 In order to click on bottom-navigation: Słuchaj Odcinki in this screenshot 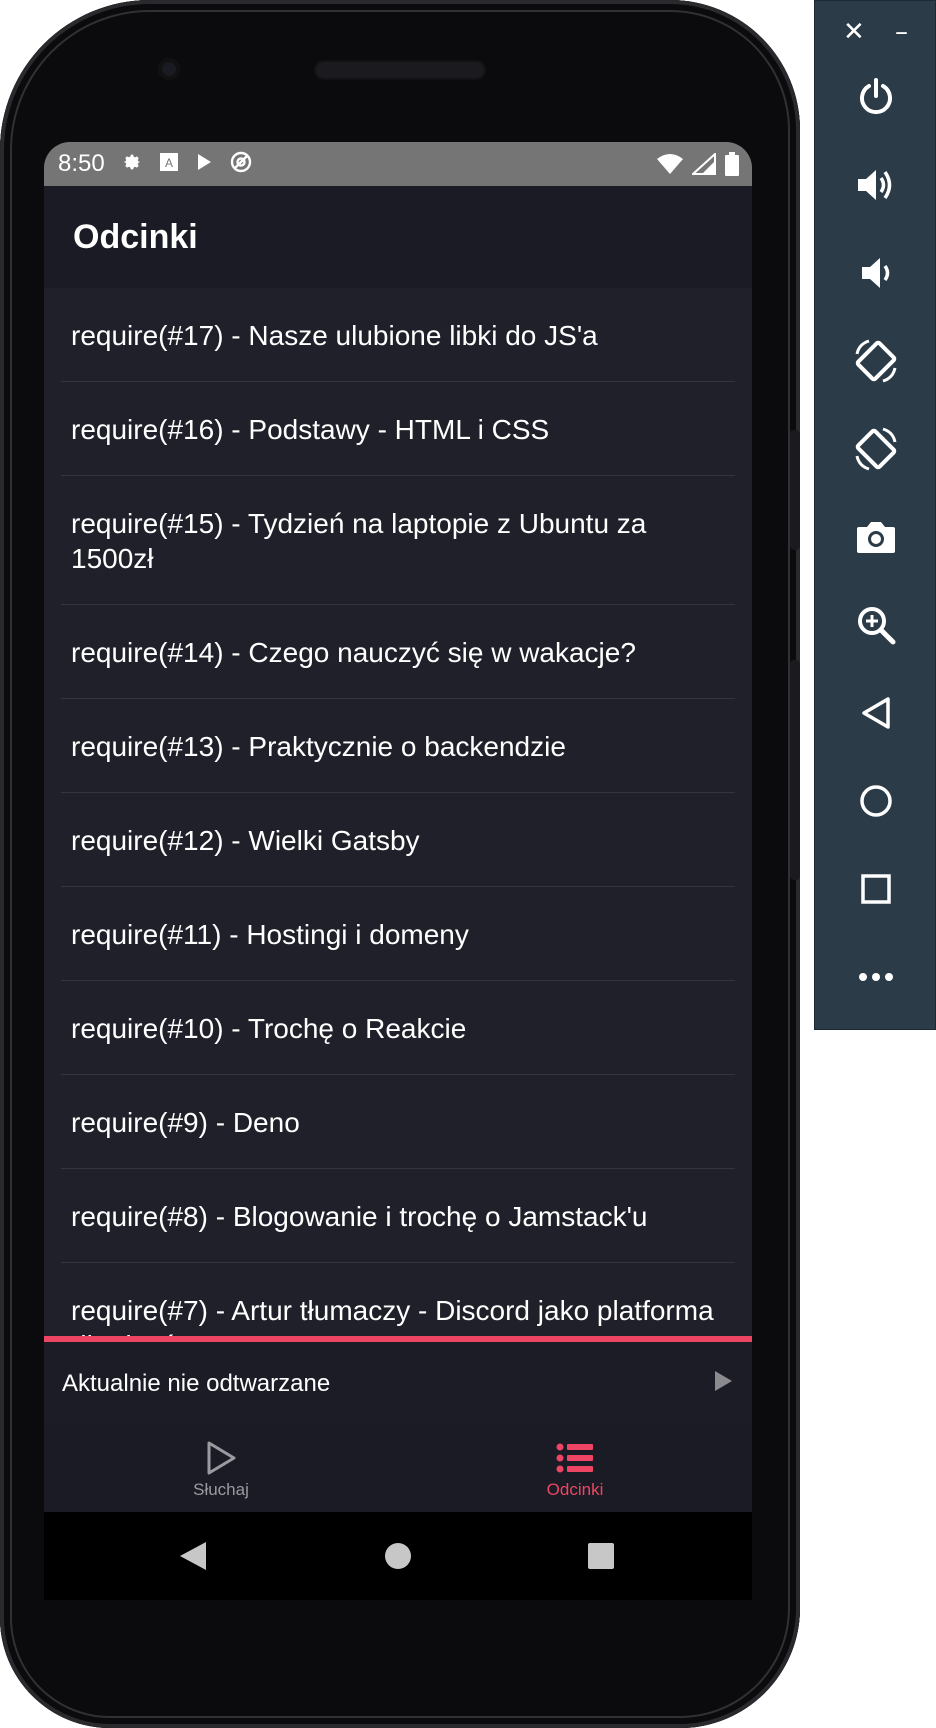, I will do `click(398, 1469)`.